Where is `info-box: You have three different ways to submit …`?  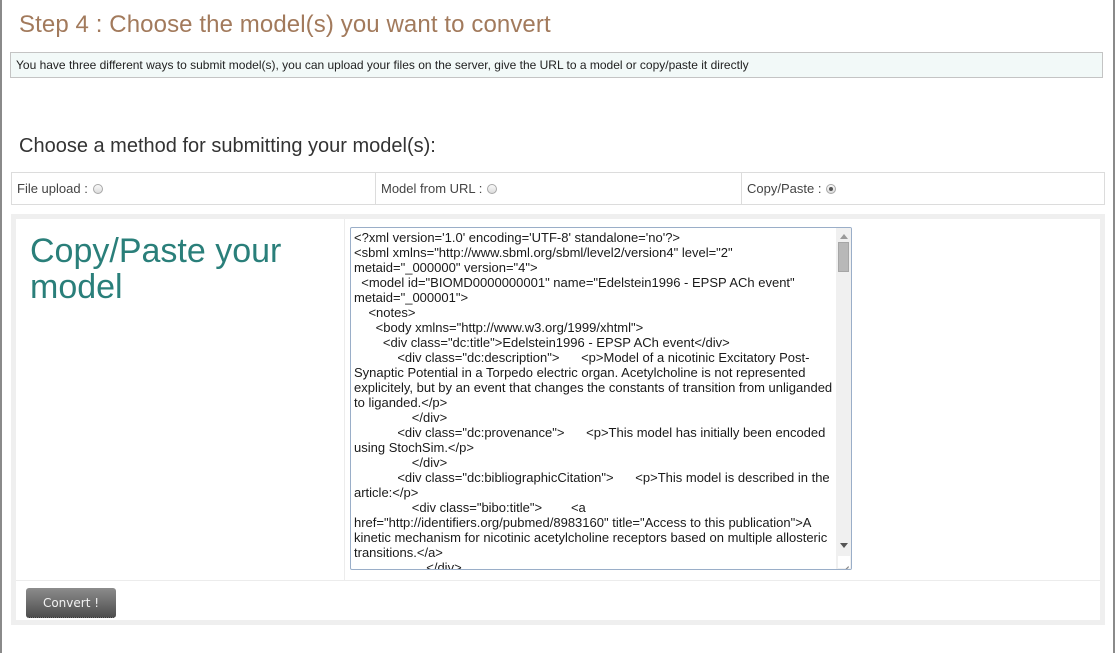 info-box: You have three different ways to submit … is located at coordinates (556, 65).